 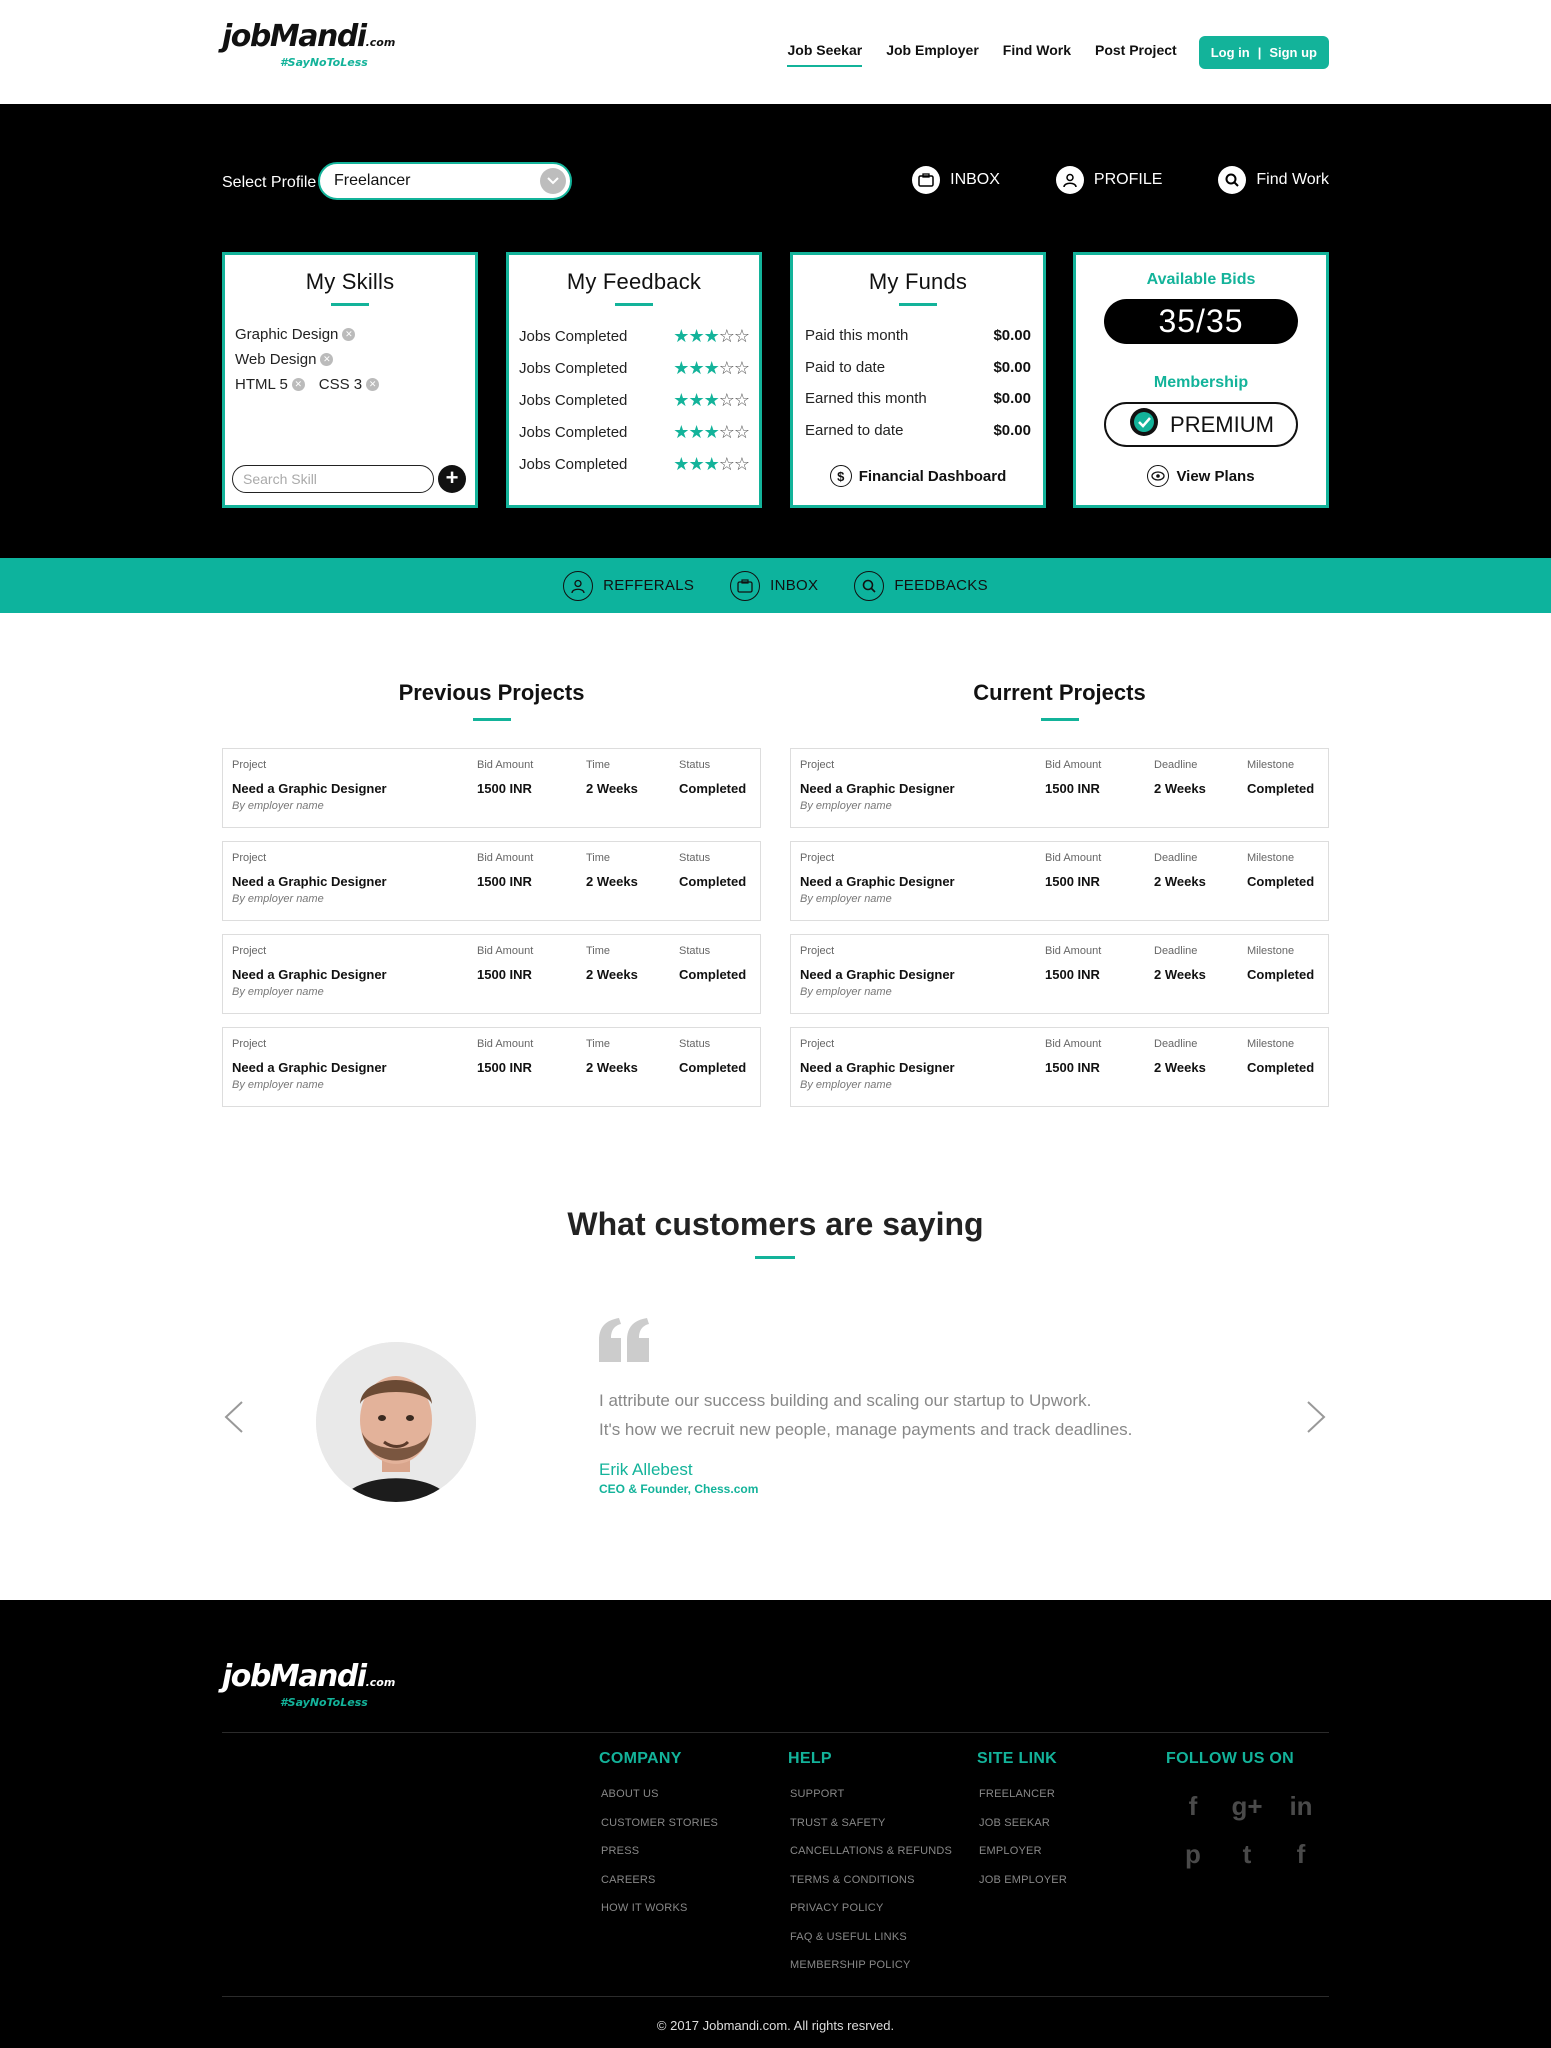 What do you see at coordinates (445, 181) in the screenshot?
I see `profile-select: Freelancer` at bounding box center [445, 181].